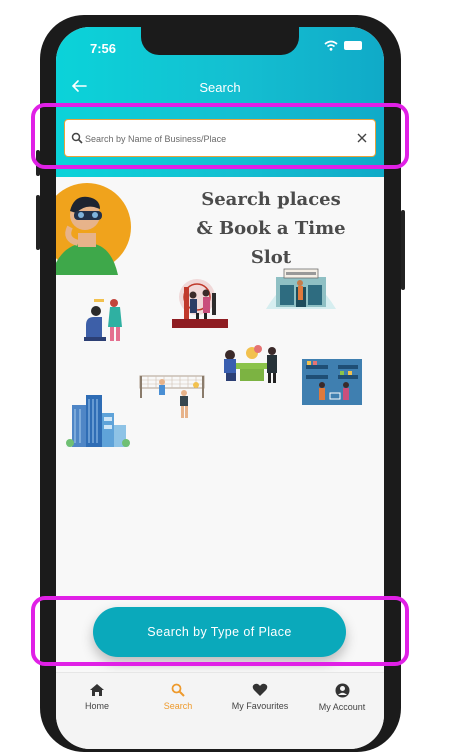  I want to click on nav-label-home: Home, so click(96, 706).